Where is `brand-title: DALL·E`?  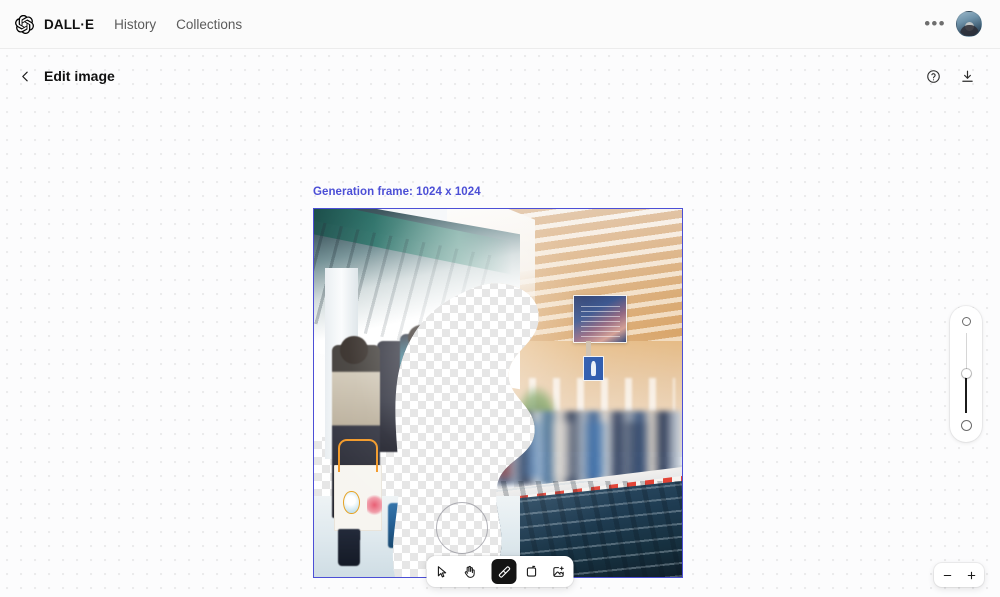
brand-title: DALL·E is located at coordinates (69, 24).